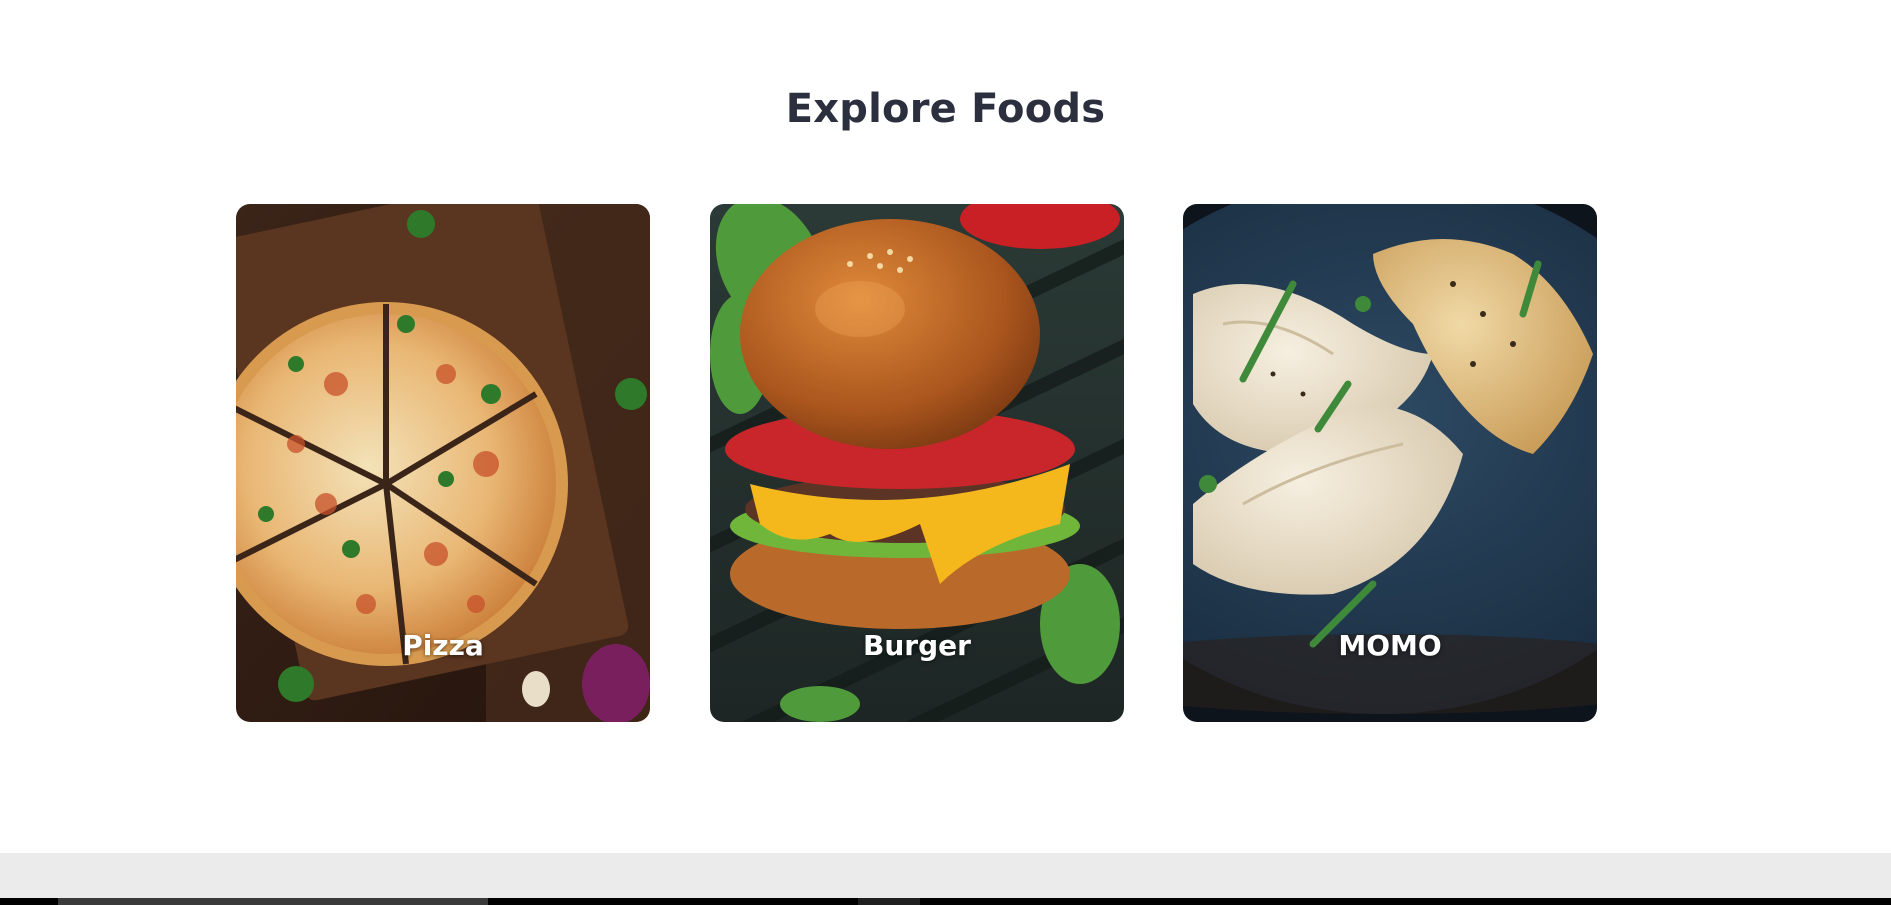 The width and height of the screenshot is (1891, 905). Describe the element at coordinates (443, 463) in the screenshot. I see `food-card-pizza: Pizza` at that location.